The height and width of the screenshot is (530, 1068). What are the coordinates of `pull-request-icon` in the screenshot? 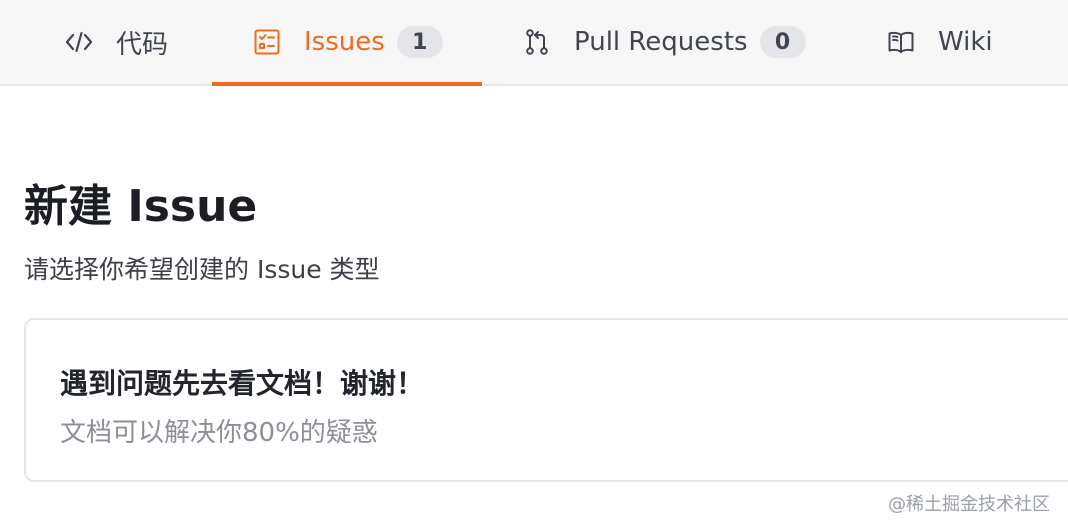 It's located at (537, 42).